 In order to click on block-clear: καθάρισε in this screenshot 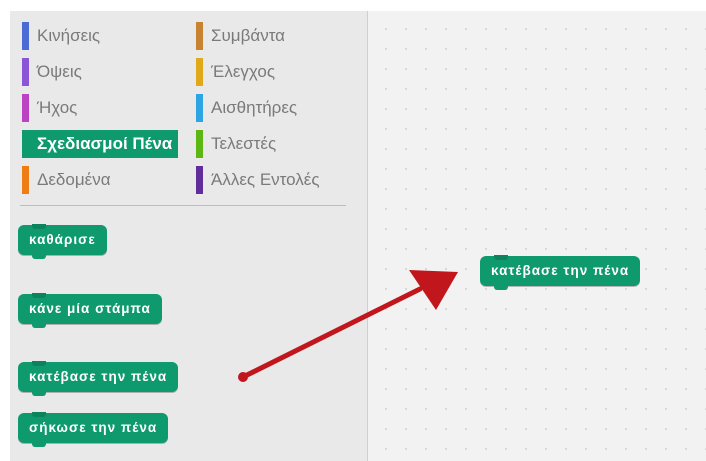, I will do `click(62, 242)`.